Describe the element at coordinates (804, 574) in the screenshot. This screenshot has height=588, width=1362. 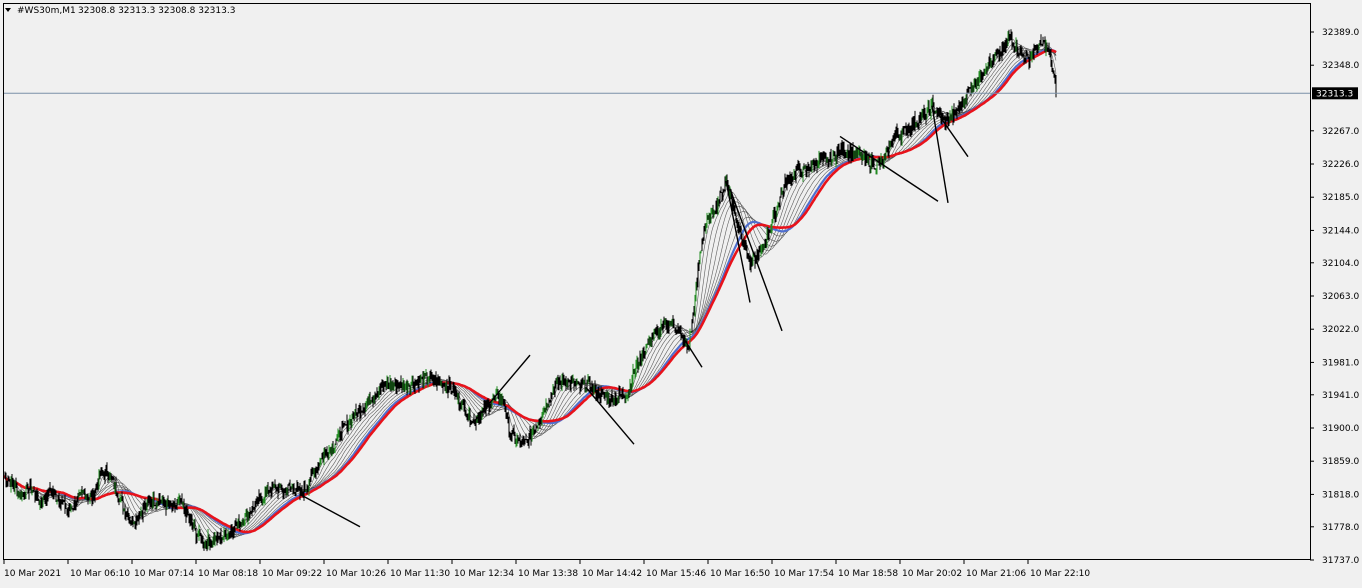
I see `x-tick-label: 10 Mar 17:54` at that location.